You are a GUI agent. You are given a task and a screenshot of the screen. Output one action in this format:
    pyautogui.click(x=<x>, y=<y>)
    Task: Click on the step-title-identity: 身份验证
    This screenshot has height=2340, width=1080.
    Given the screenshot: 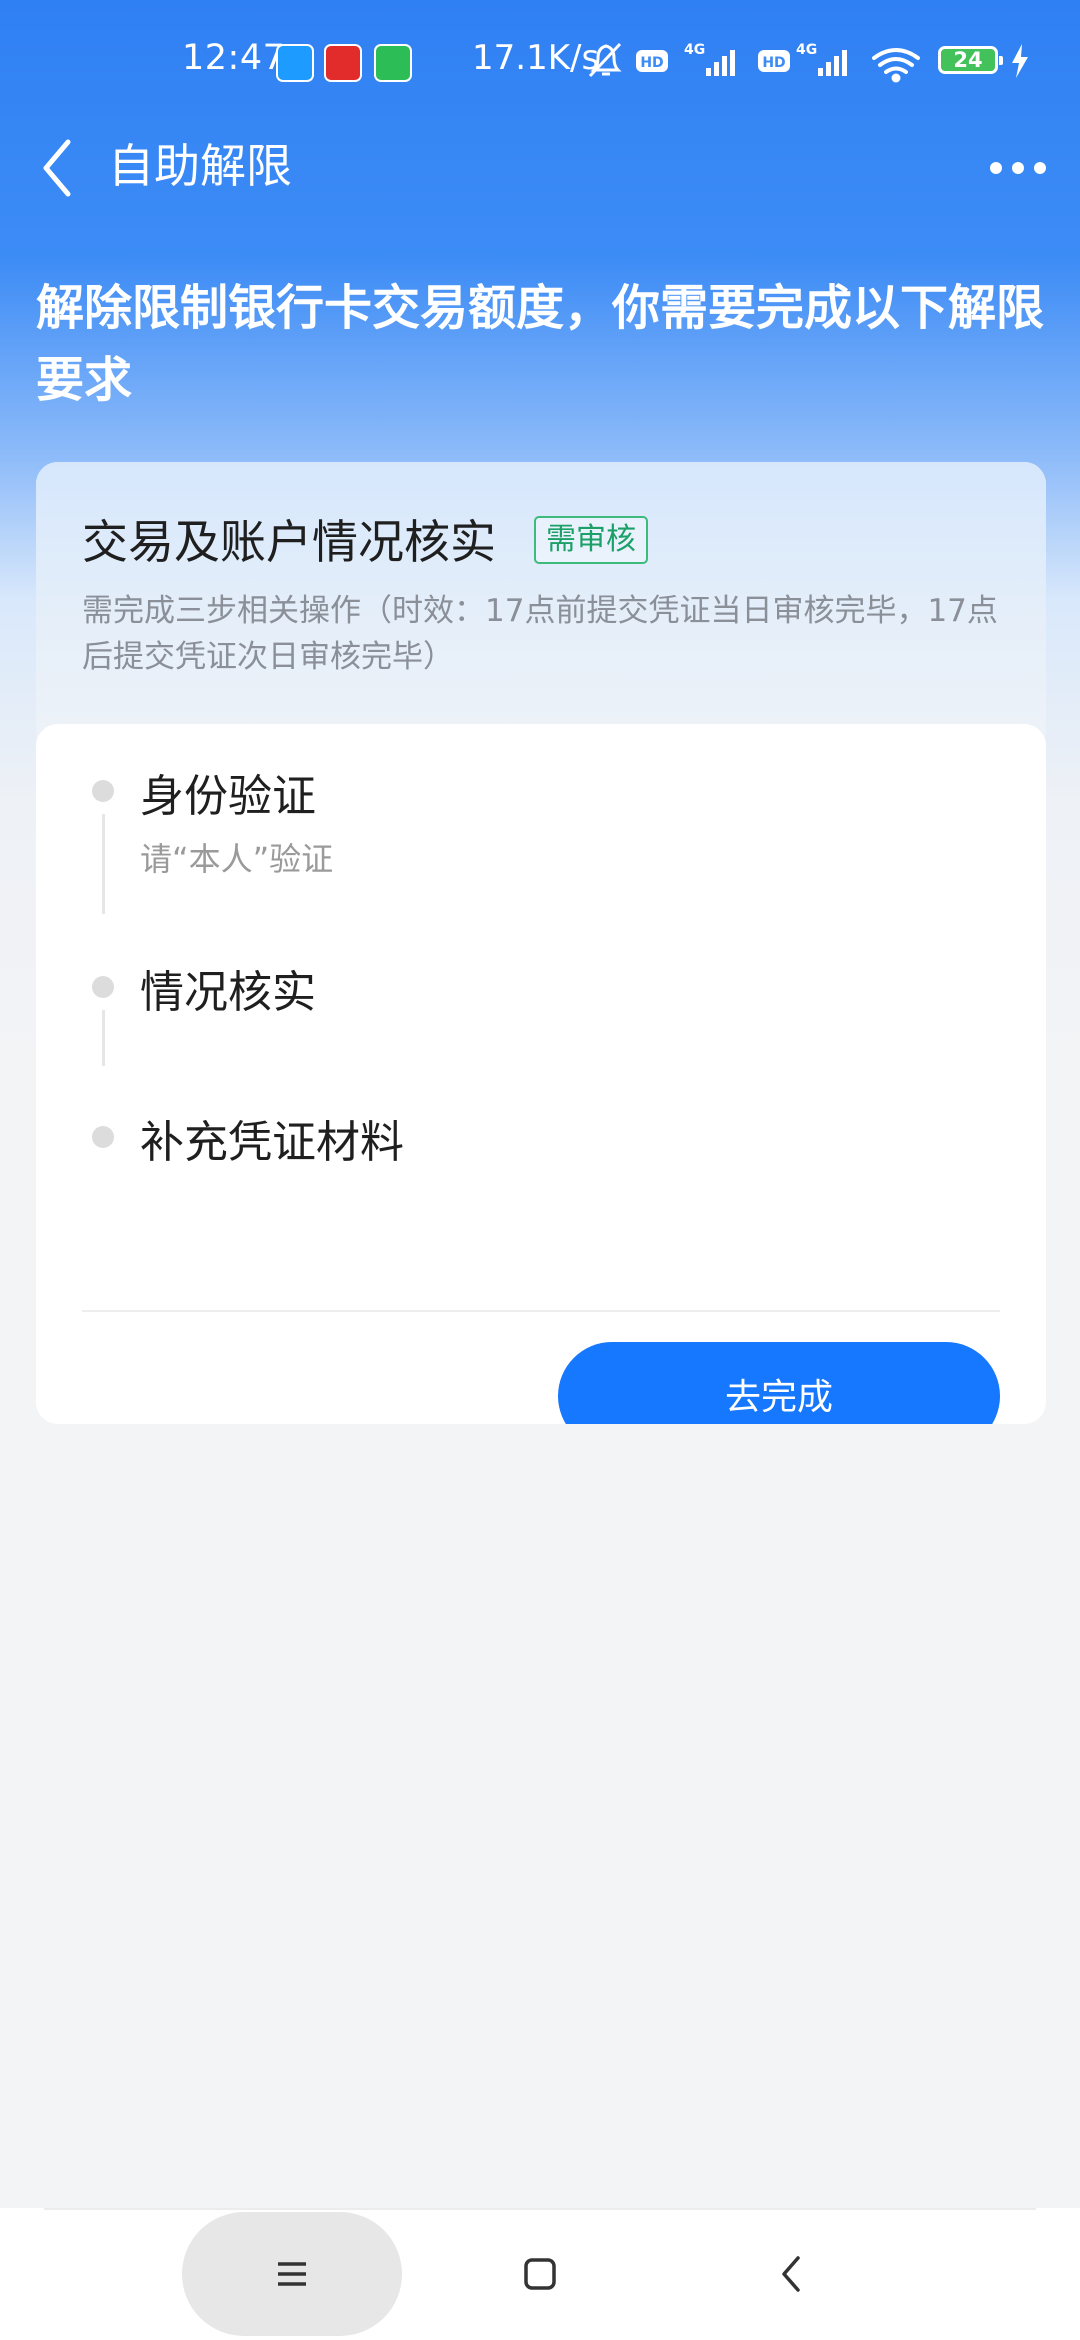 What is the action you would take?
    pyautogui.click(x=228, y=796)
    